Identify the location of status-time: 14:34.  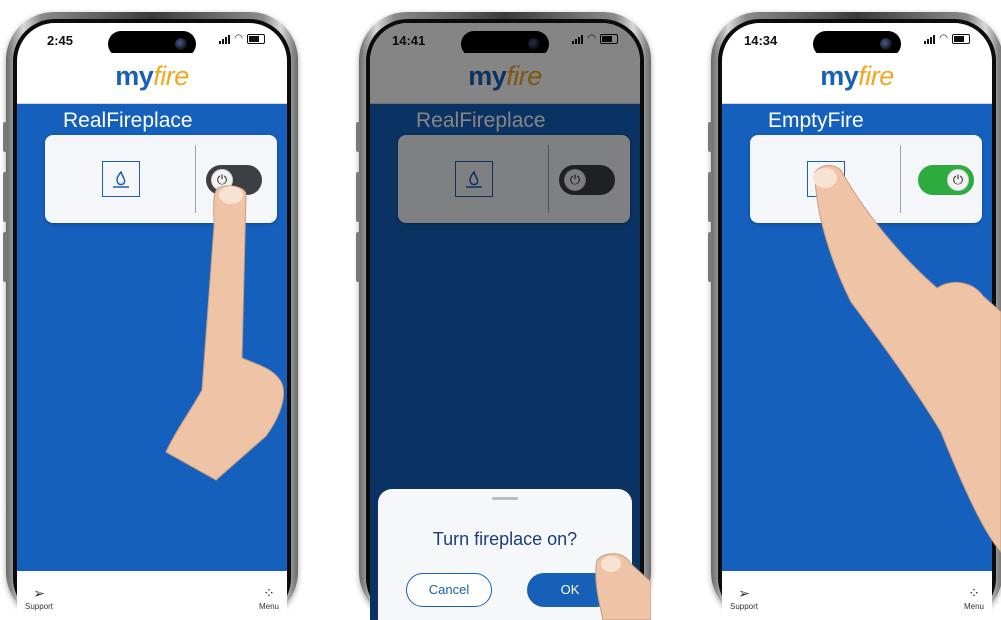
(761, 40).